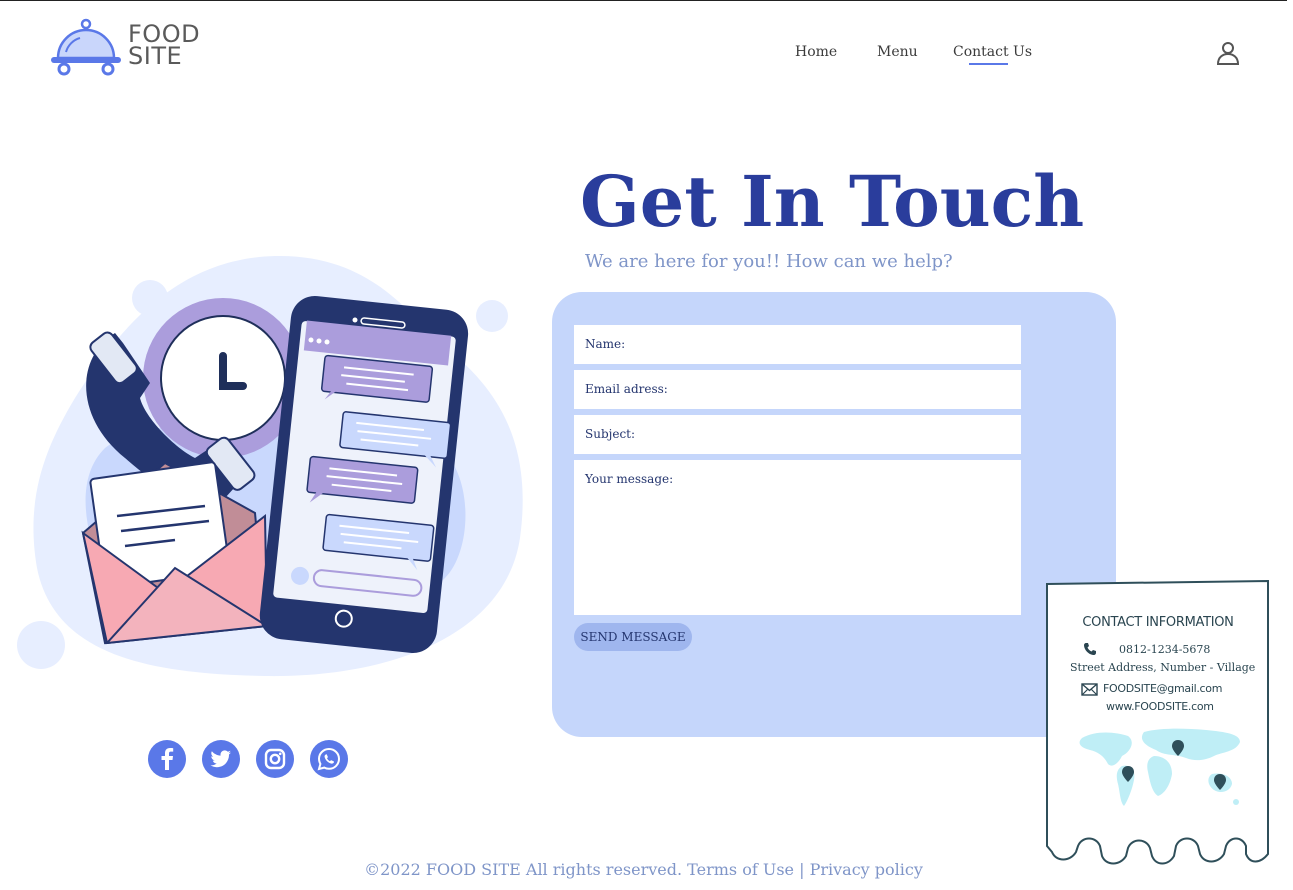 The width and height of the screenshot is (1293, 890). I want to click on page-subtitle: We are here for you!! How can we help?, so click(769, 261).